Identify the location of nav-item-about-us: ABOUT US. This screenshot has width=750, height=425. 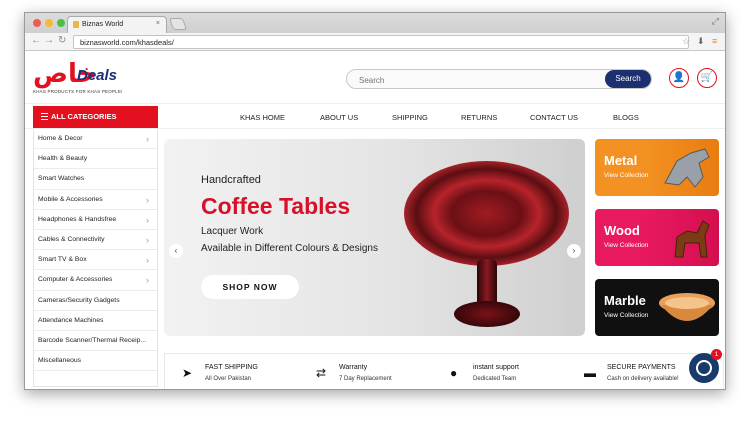
(339, 117).